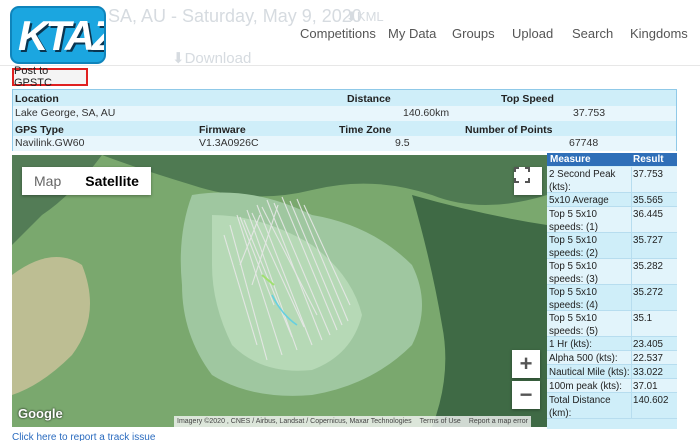 The height and width of the screenshot is (441, 700). I want to click on result-header: Result, so click(648, 159).